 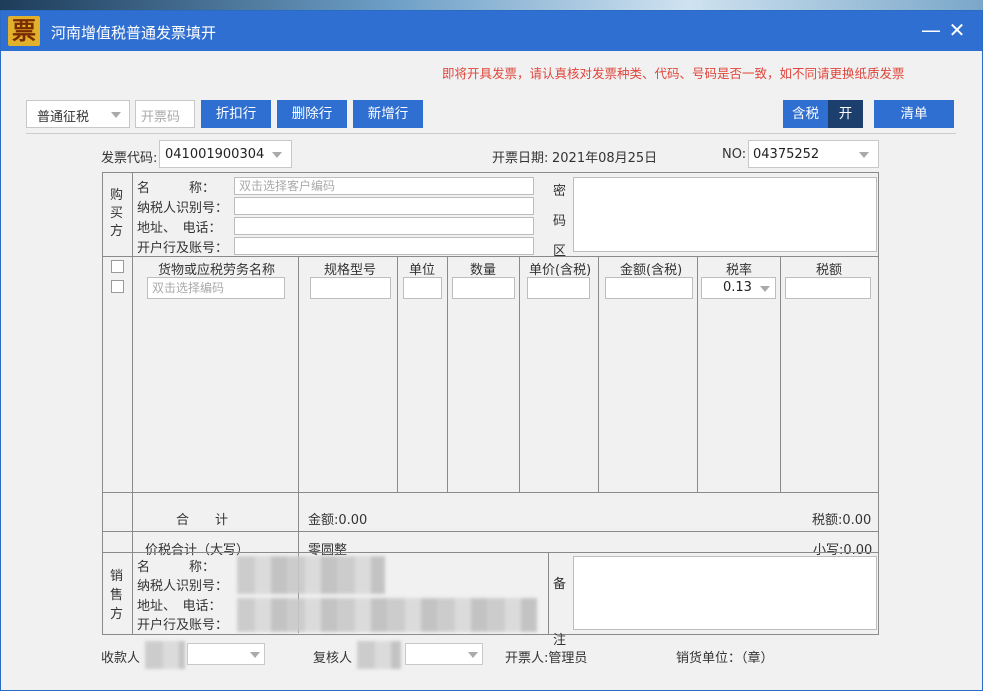 I want to click on drawer-label: 开票人:管理员, so click(x=546, y=658).